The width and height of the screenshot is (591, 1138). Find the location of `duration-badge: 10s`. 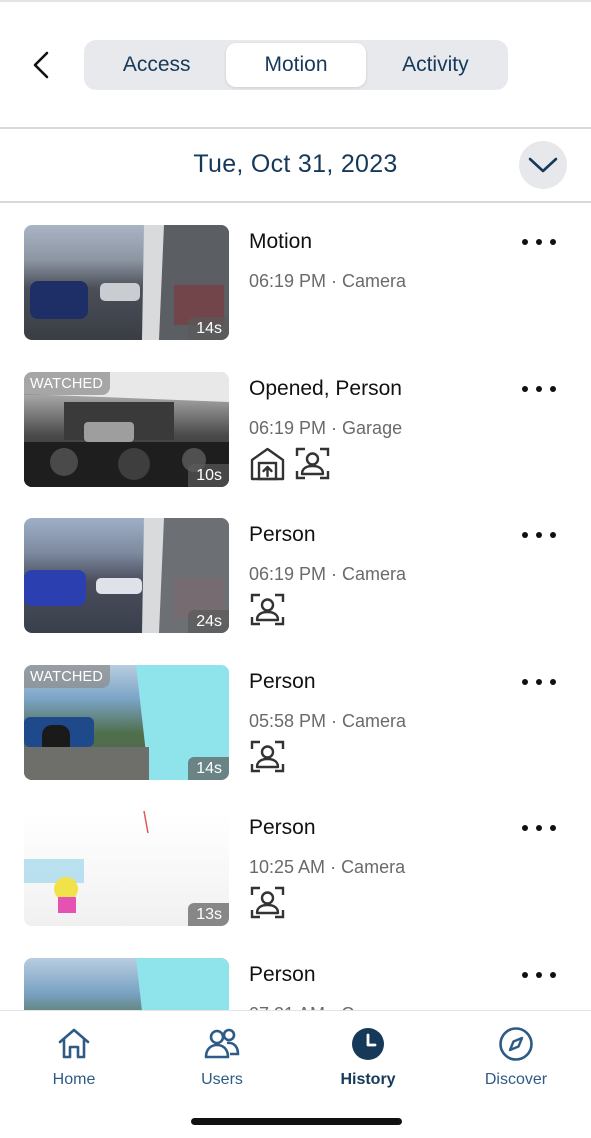

duration-badge: 10s is located at coordinates (208, 475).